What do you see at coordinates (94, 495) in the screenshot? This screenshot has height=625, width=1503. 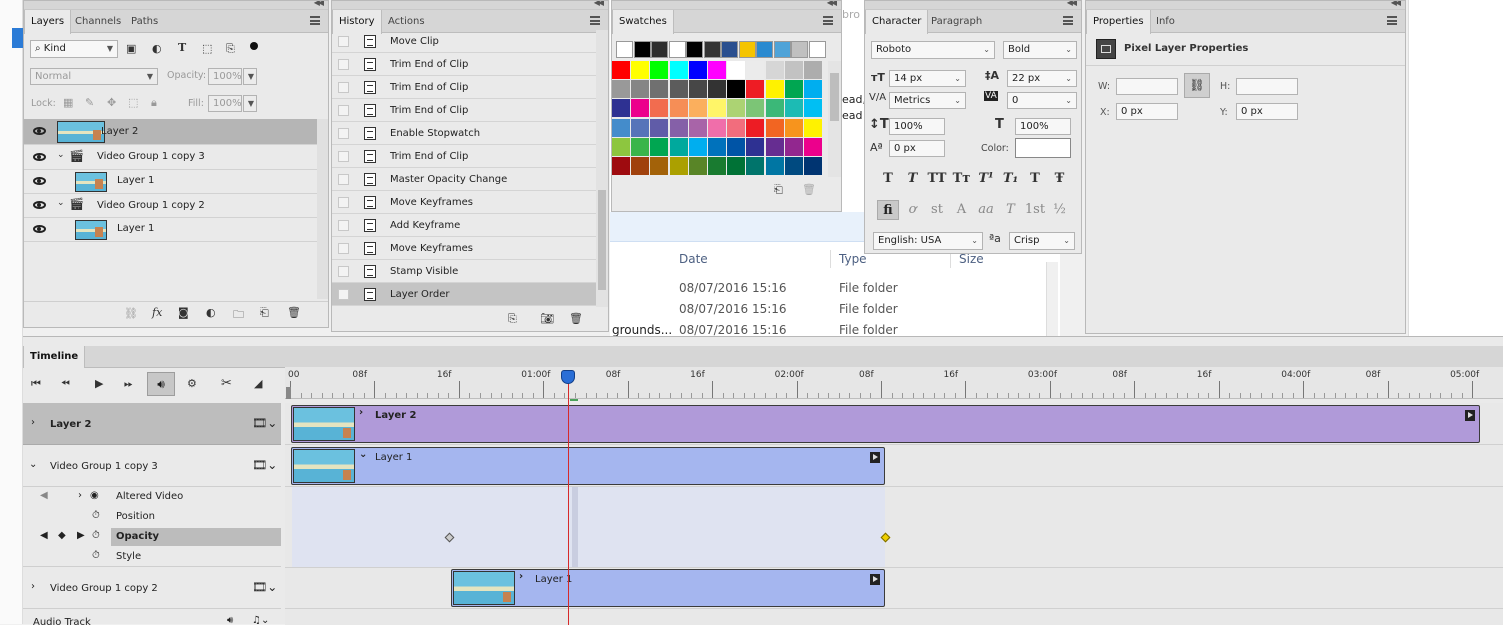 I see `visibility-eye-icon: ◉` at bounding box center [94, 495].